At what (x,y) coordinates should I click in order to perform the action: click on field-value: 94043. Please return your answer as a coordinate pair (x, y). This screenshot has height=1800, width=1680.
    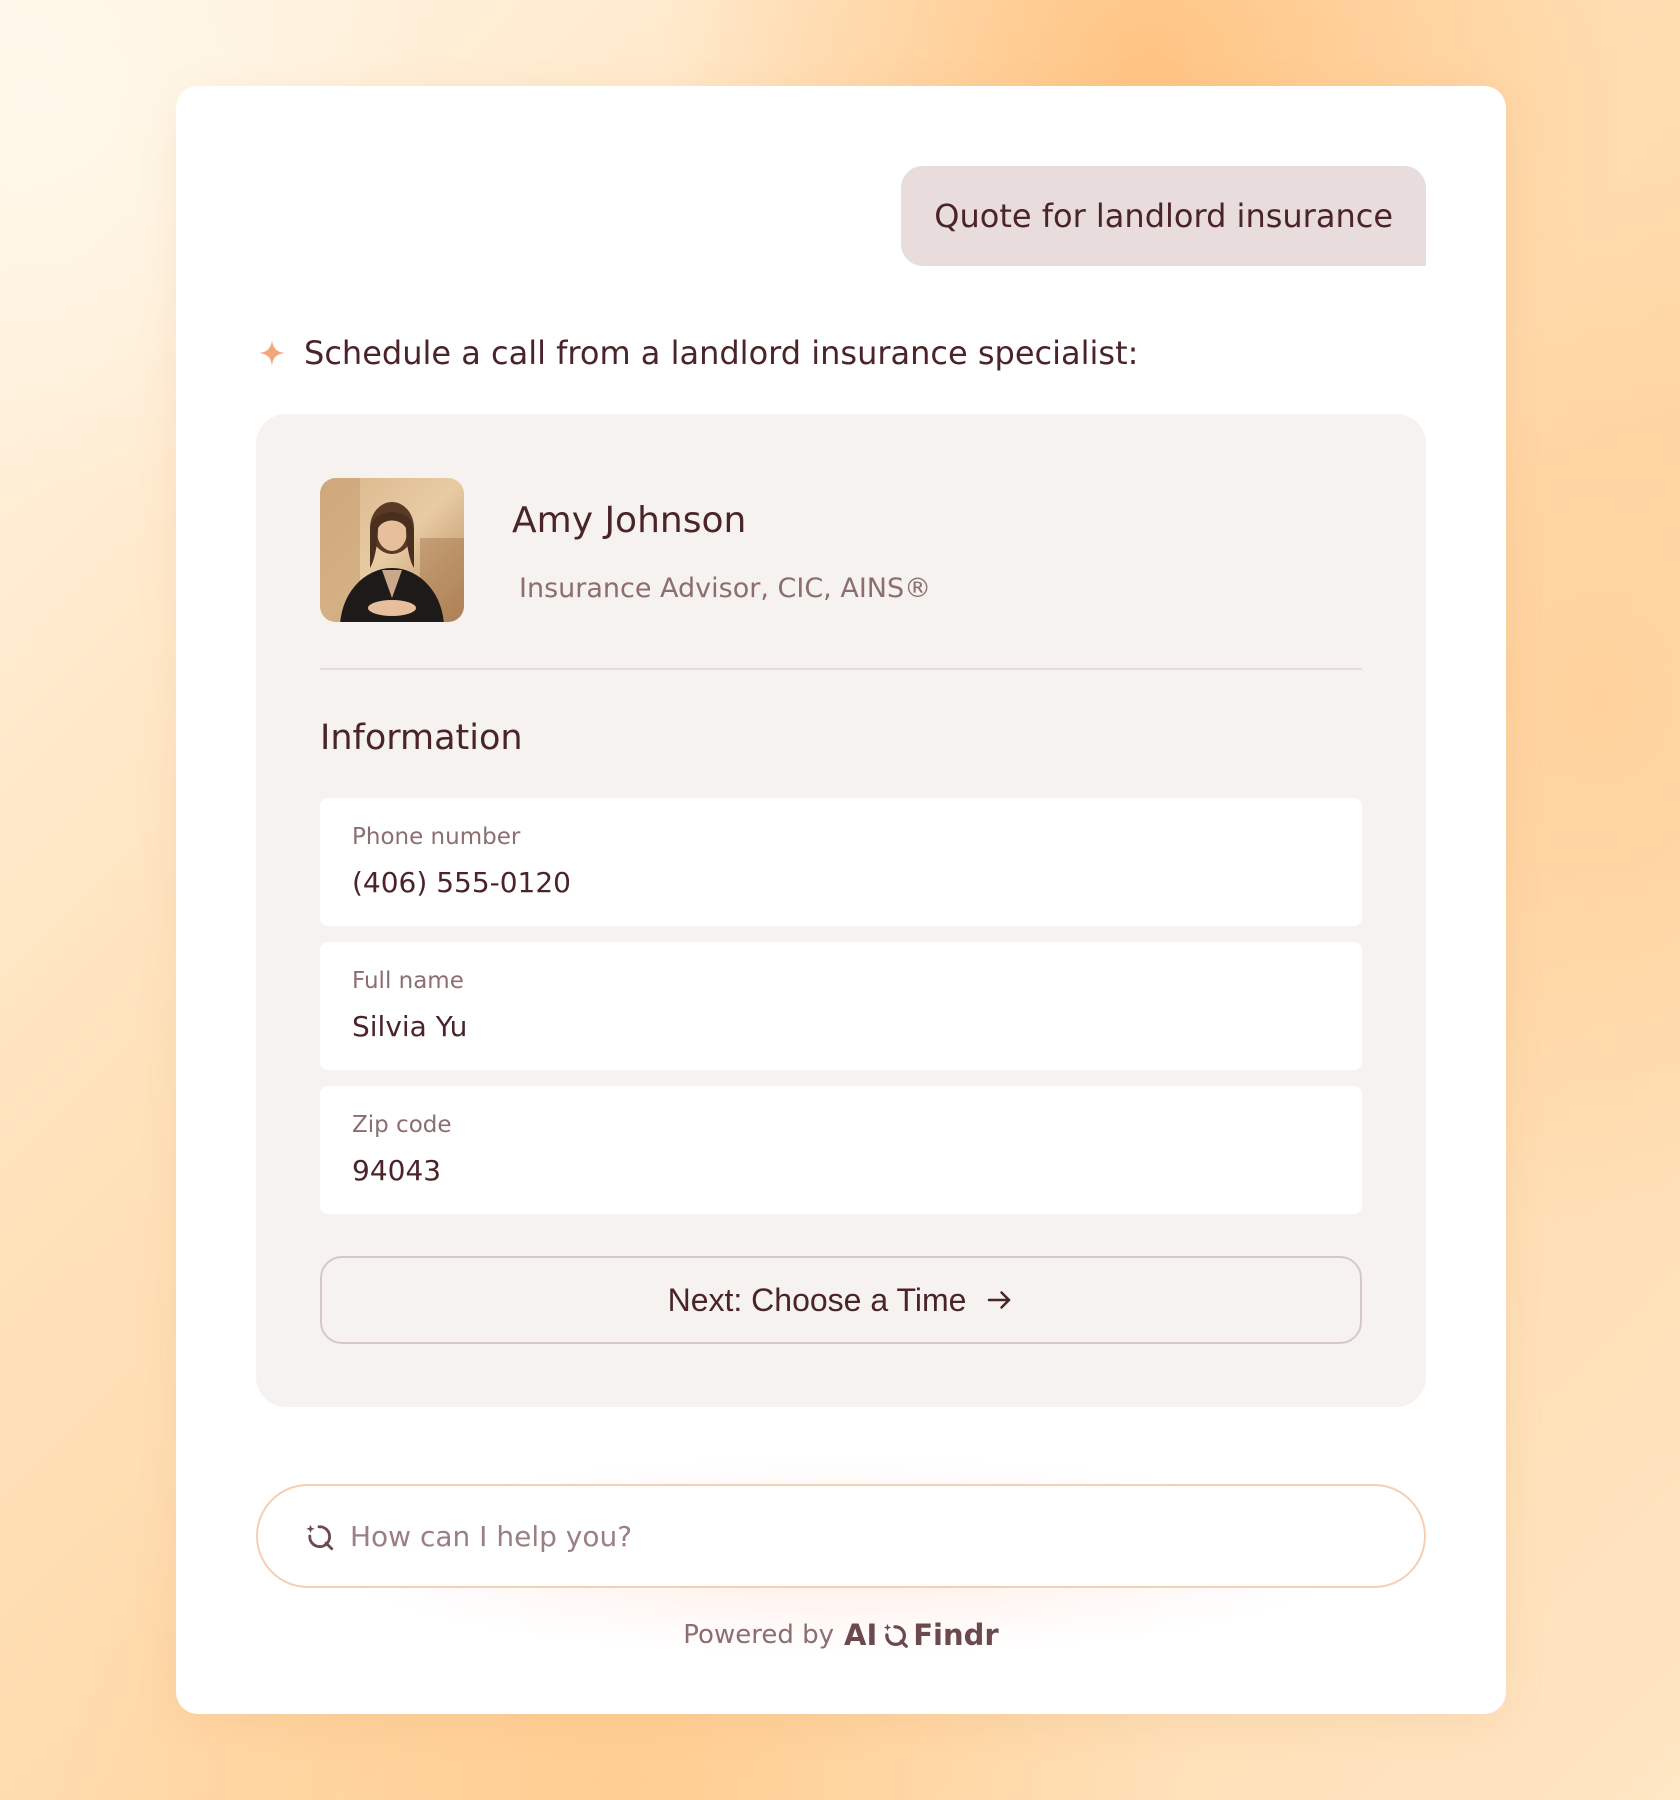
    Looking at the image, I should click on (841, 1170).